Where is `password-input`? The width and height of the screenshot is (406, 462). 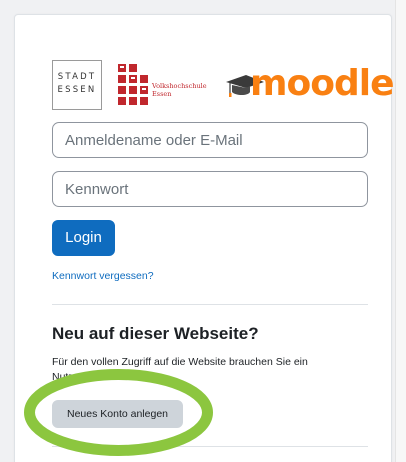
password-input is located at coordinates (210, 189).